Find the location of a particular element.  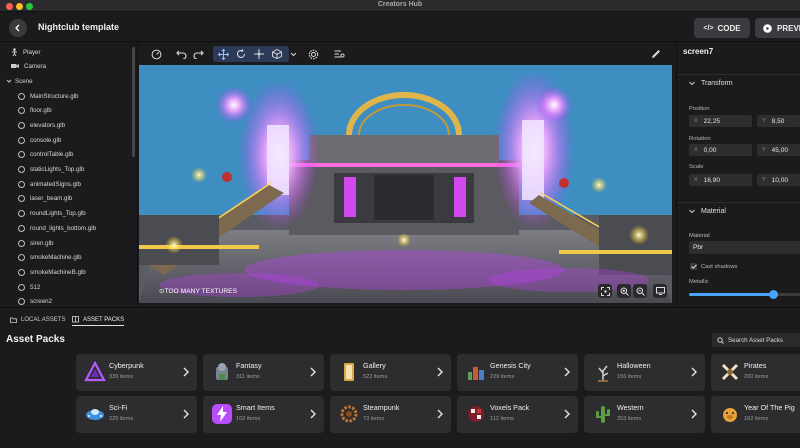

translate-tool-button is located at coordinates (223, 54).